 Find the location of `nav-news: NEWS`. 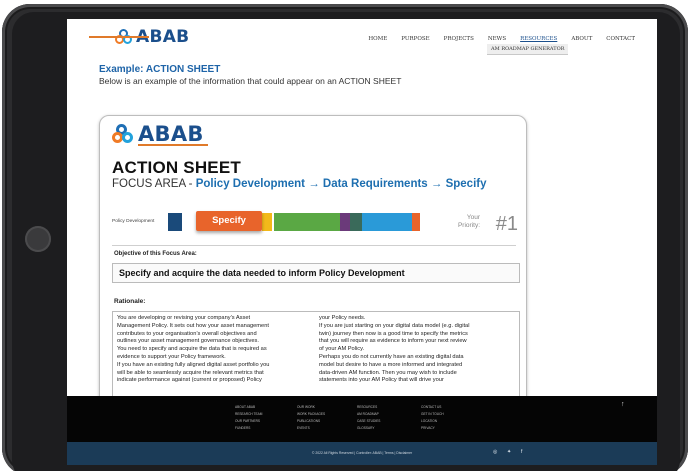

nav-news: NEWS is located at coordinates (497, 39).